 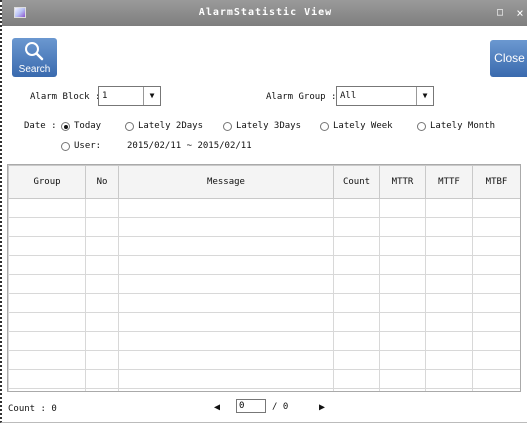 I want to click on date-option-label: Lately Week, so click(x=363, y=126).